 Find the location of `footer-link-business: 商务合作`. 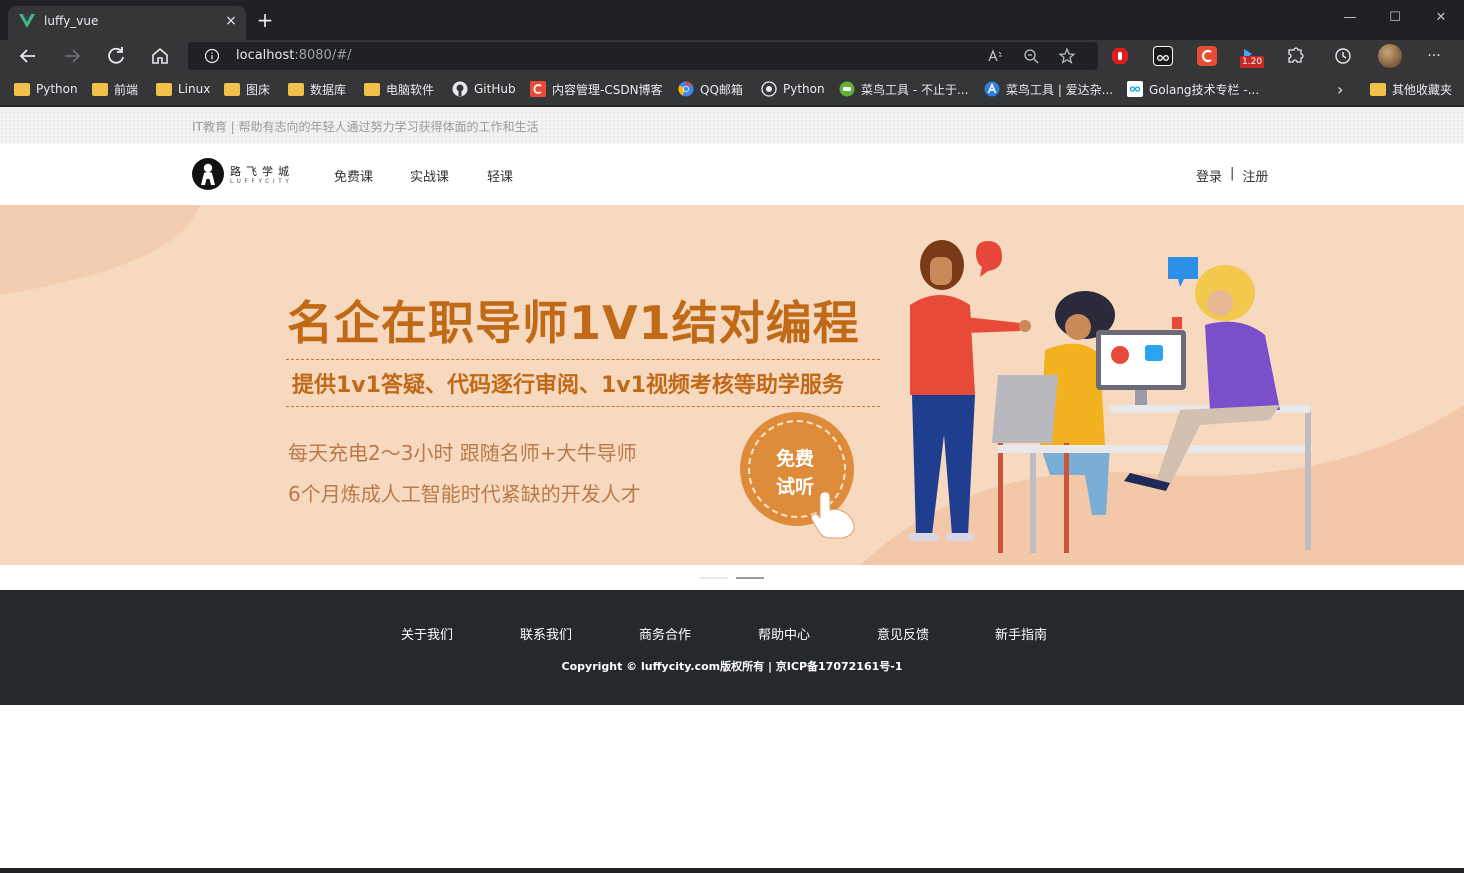

footer-link-business: 商务合作 is located at coordinates (665, 633).